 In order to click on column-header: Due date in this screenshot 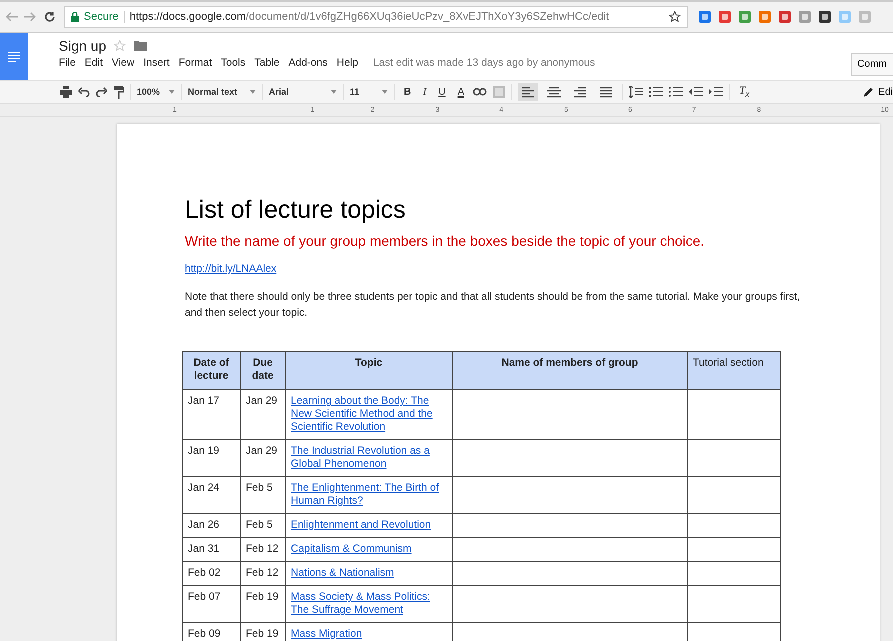, I will do `click(263, 371)`.